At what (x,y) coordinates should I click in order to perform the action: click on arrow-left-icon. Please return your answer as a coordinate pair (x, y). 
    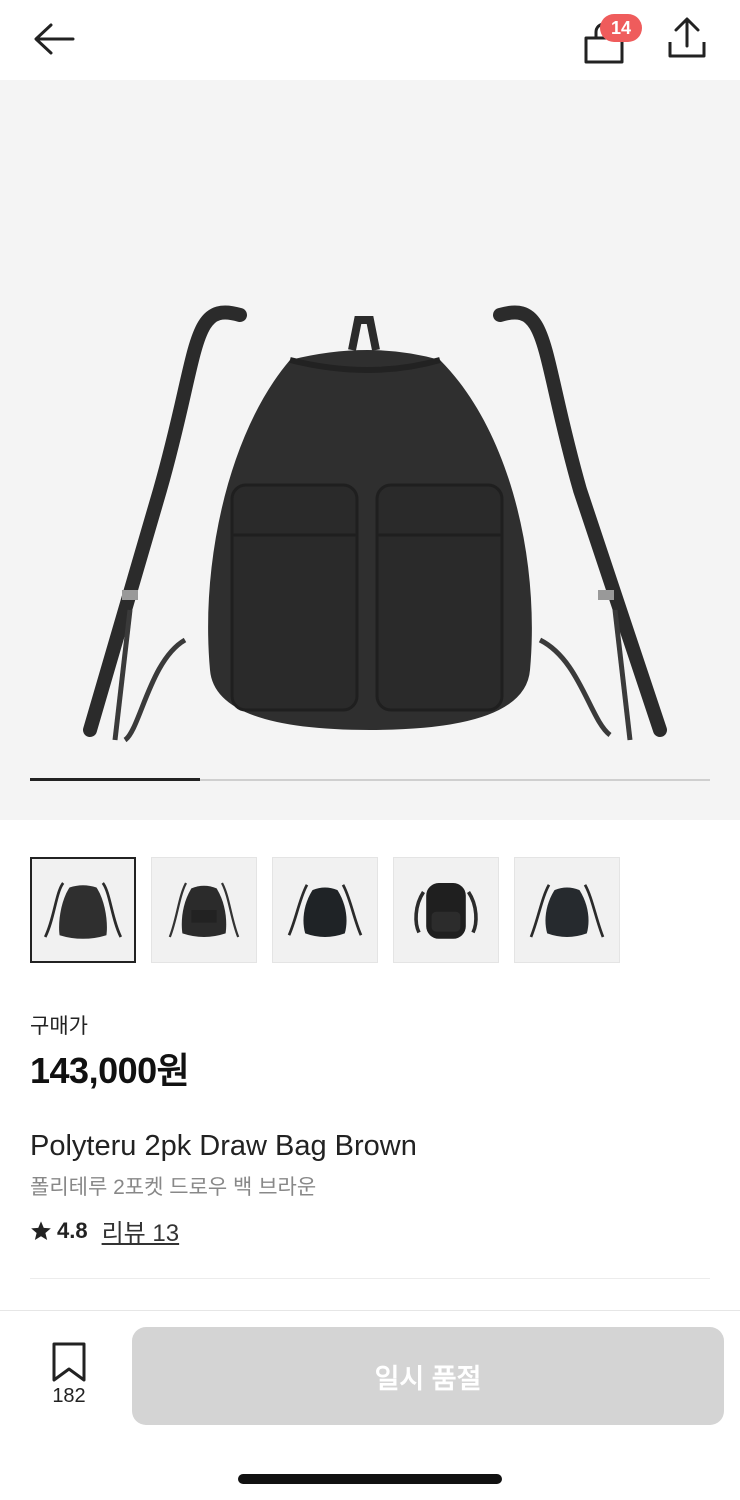
    Looking at the image, I should click on (54, 39).